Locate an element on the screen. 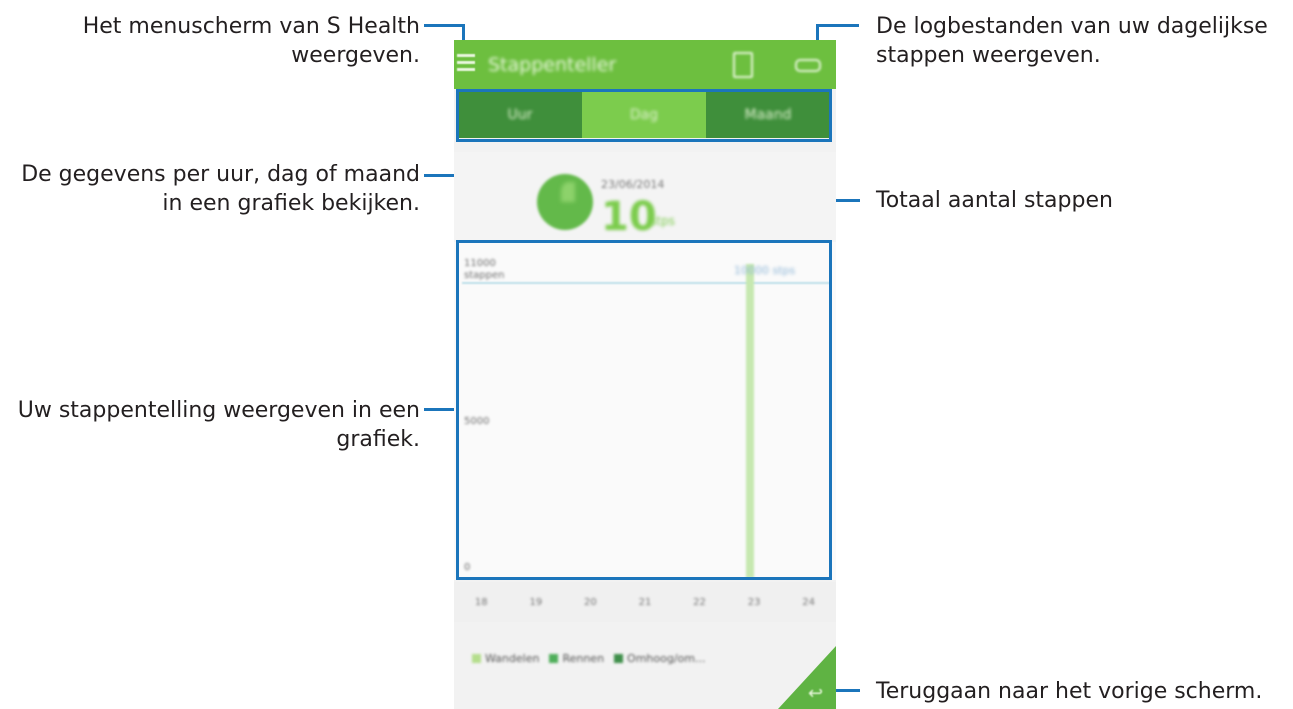 The width and height of the screenshot is (1293, 709). highlight-tabs is located at coordinates (644, 115).